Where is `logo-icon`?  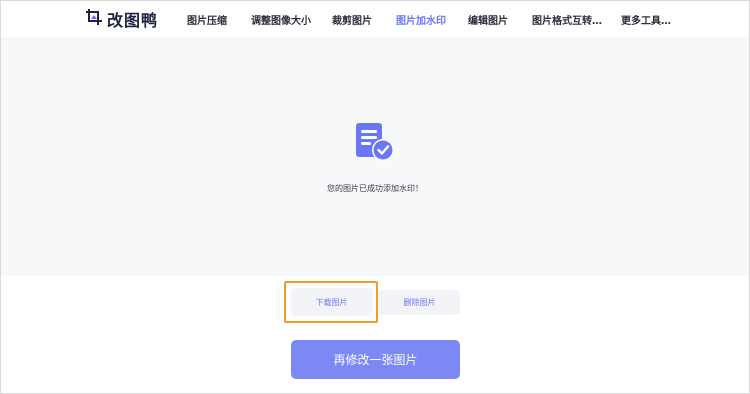 logo-icon is located at coordinates (94, 19).